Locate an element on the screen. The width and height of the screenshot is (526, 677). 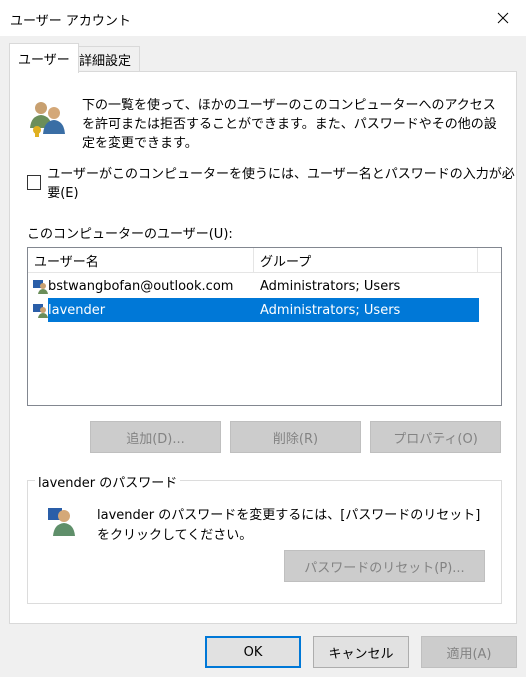
properties-button: プロパティ(O) is located at coordinates (435, 437).